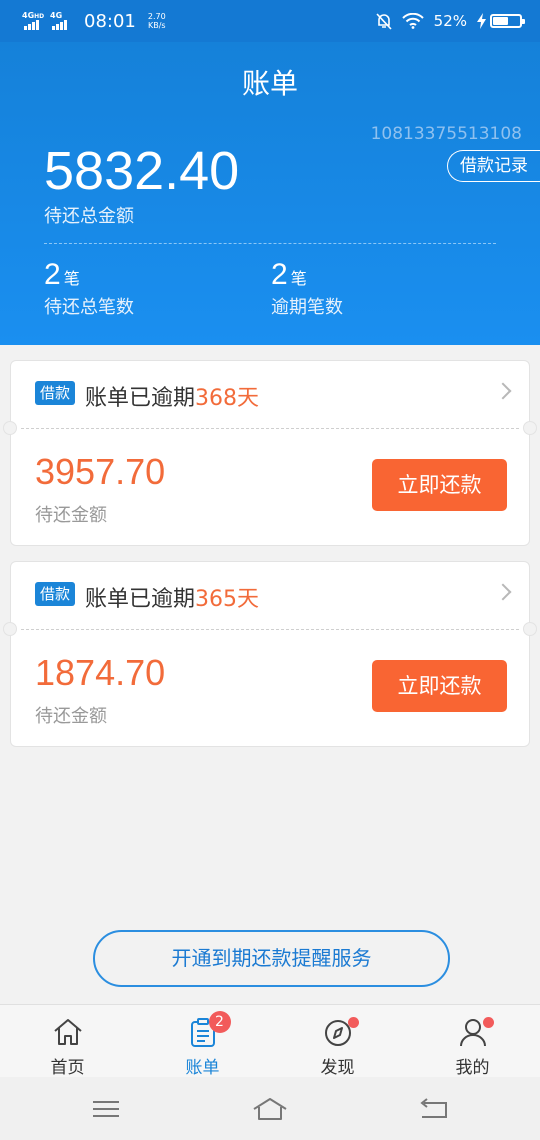 This screenshot has height=1140, width=540. I want to click on nav-item-home: 首页, so click(67, 1041).